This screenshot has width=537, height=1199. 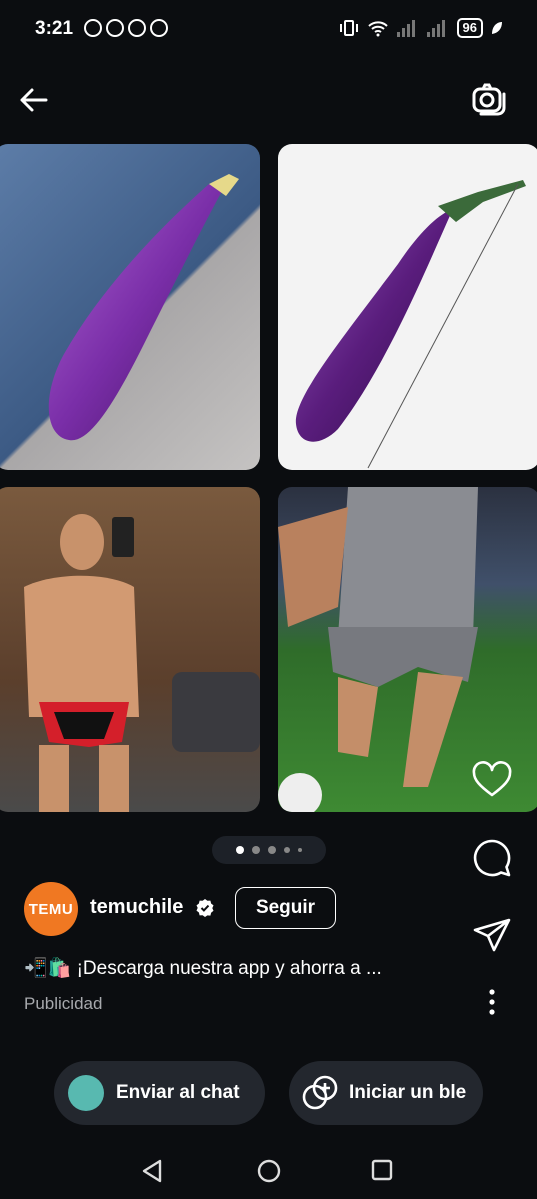 I want to click on avatar: TEMU, so click(x=51, y=909).